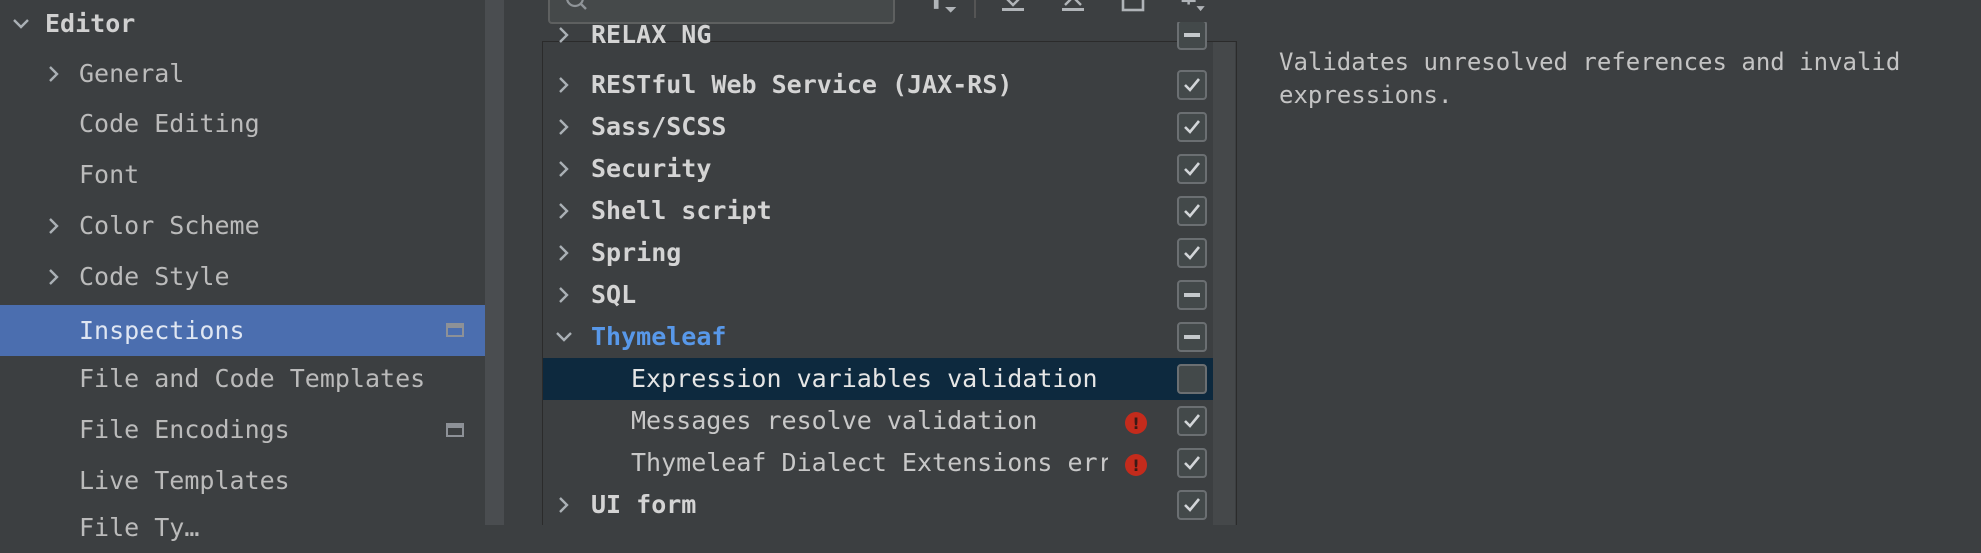 The height and width of the screenshot is (553, 1981). Describe the element at coordinates (252, 378) in the screenshot. I see `sidebar-item-label: File and Code Templates` at that location.